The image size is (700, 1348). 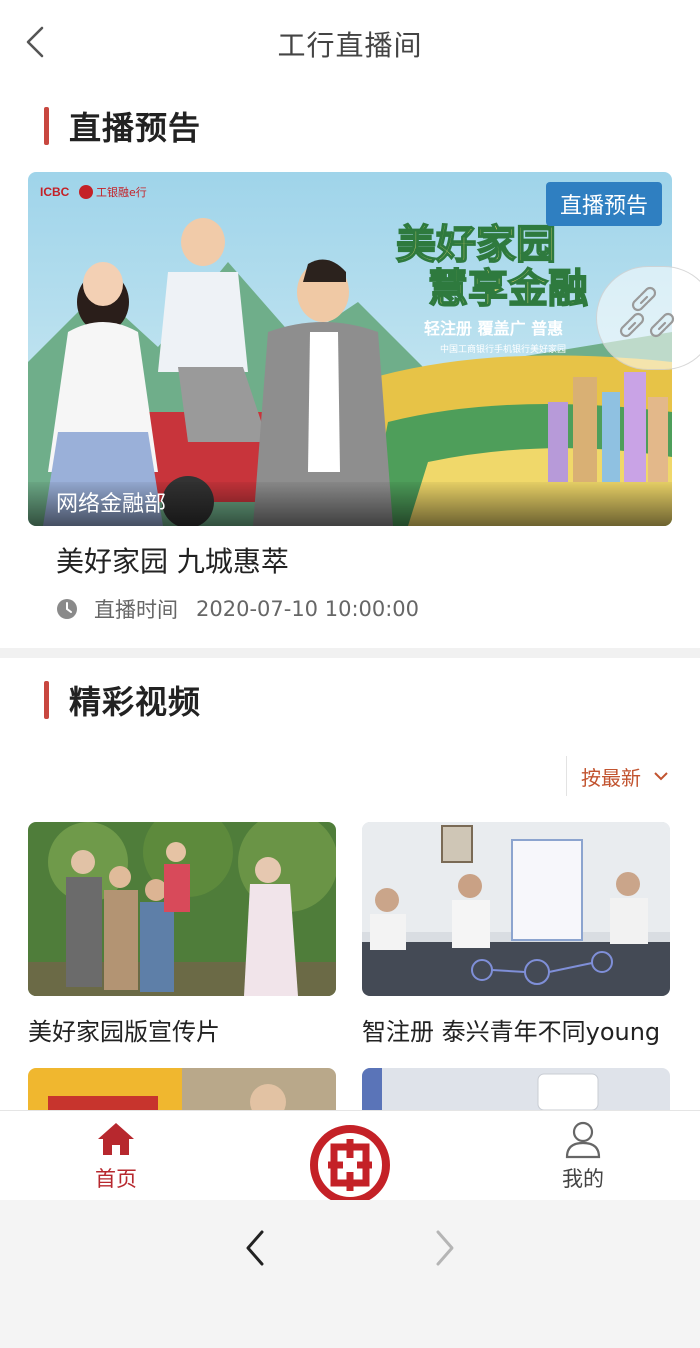 I want to click on sort-dropdown: 按最新, so click(x=626, y=776).